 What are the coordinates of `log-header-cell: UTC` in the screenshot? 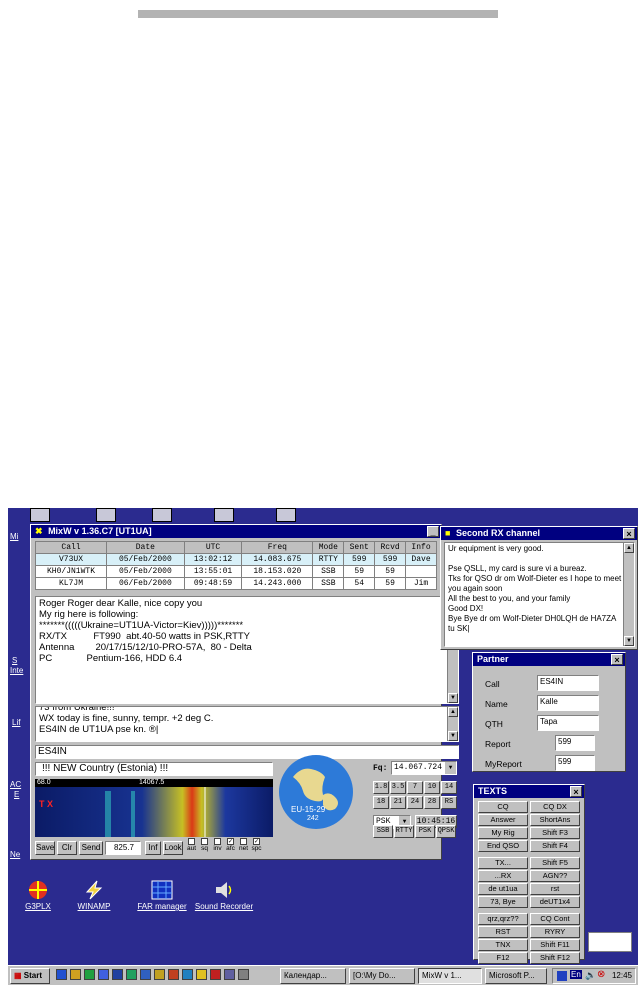 It's located at (213, 547).